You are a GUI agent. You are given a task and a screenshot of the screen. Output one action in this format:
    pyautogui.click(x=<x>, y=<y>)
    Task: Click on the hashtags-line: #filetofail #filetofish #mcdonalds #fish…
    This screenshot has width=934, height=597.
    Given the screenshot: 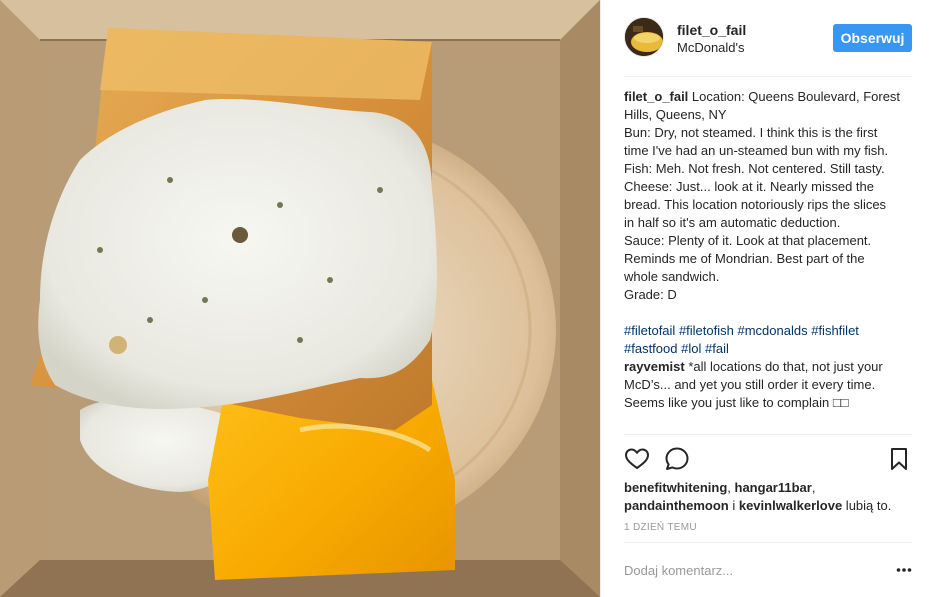 What is the action you would take?
    pyautogui.click(x=770, y=331)
    